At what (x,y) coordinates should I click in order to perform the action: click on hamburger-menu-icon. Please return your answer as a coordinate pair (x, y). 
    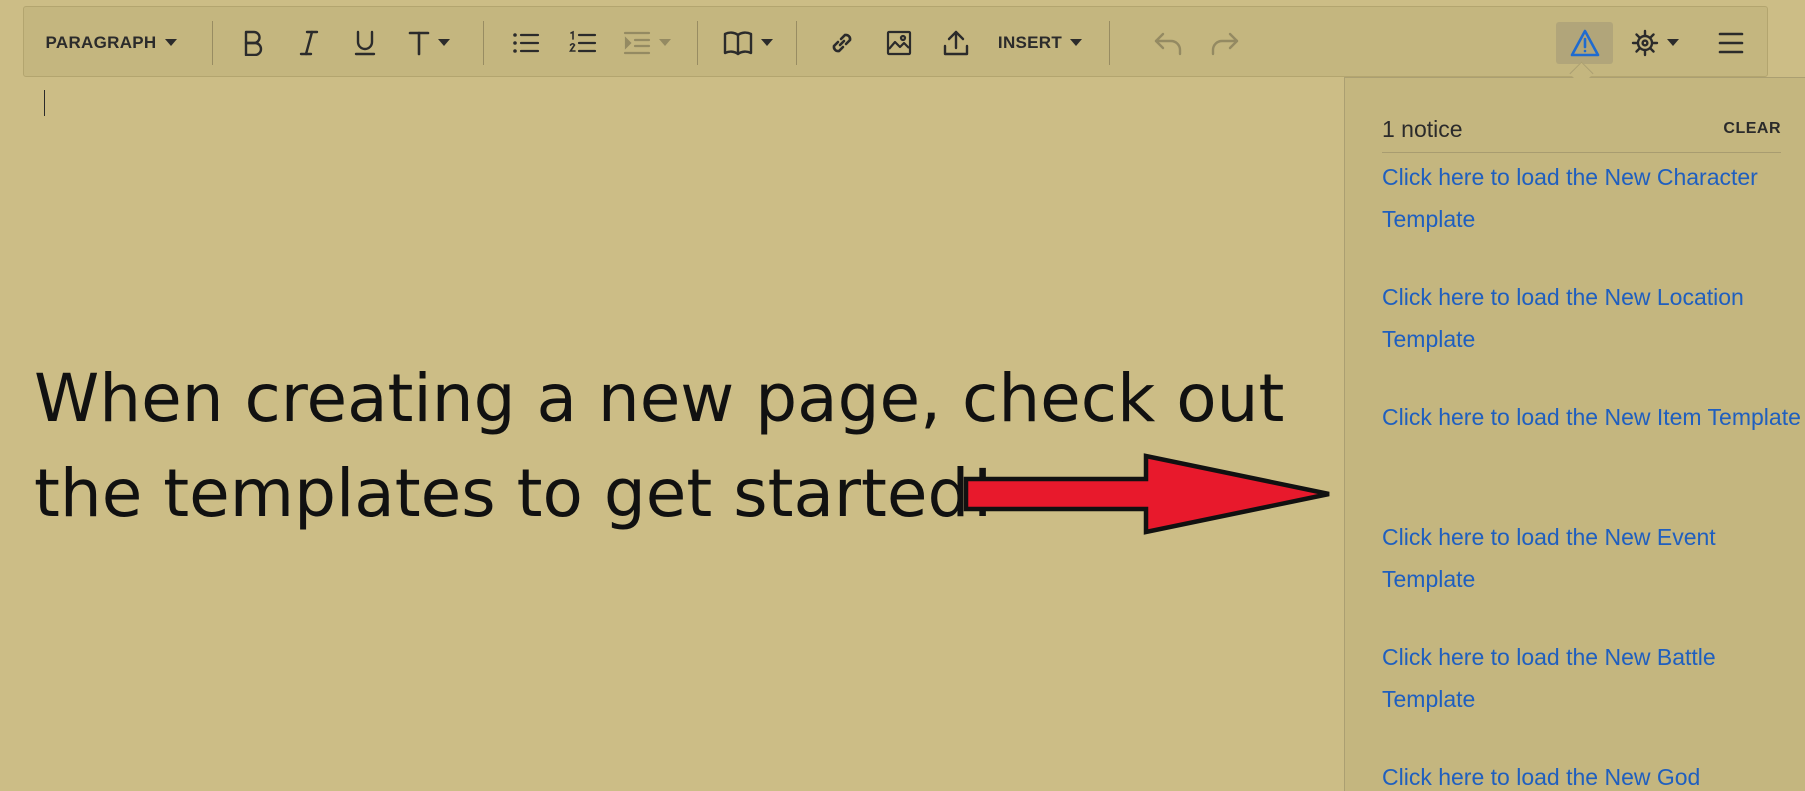
    Looking at the image, I should click on (1731, 42).